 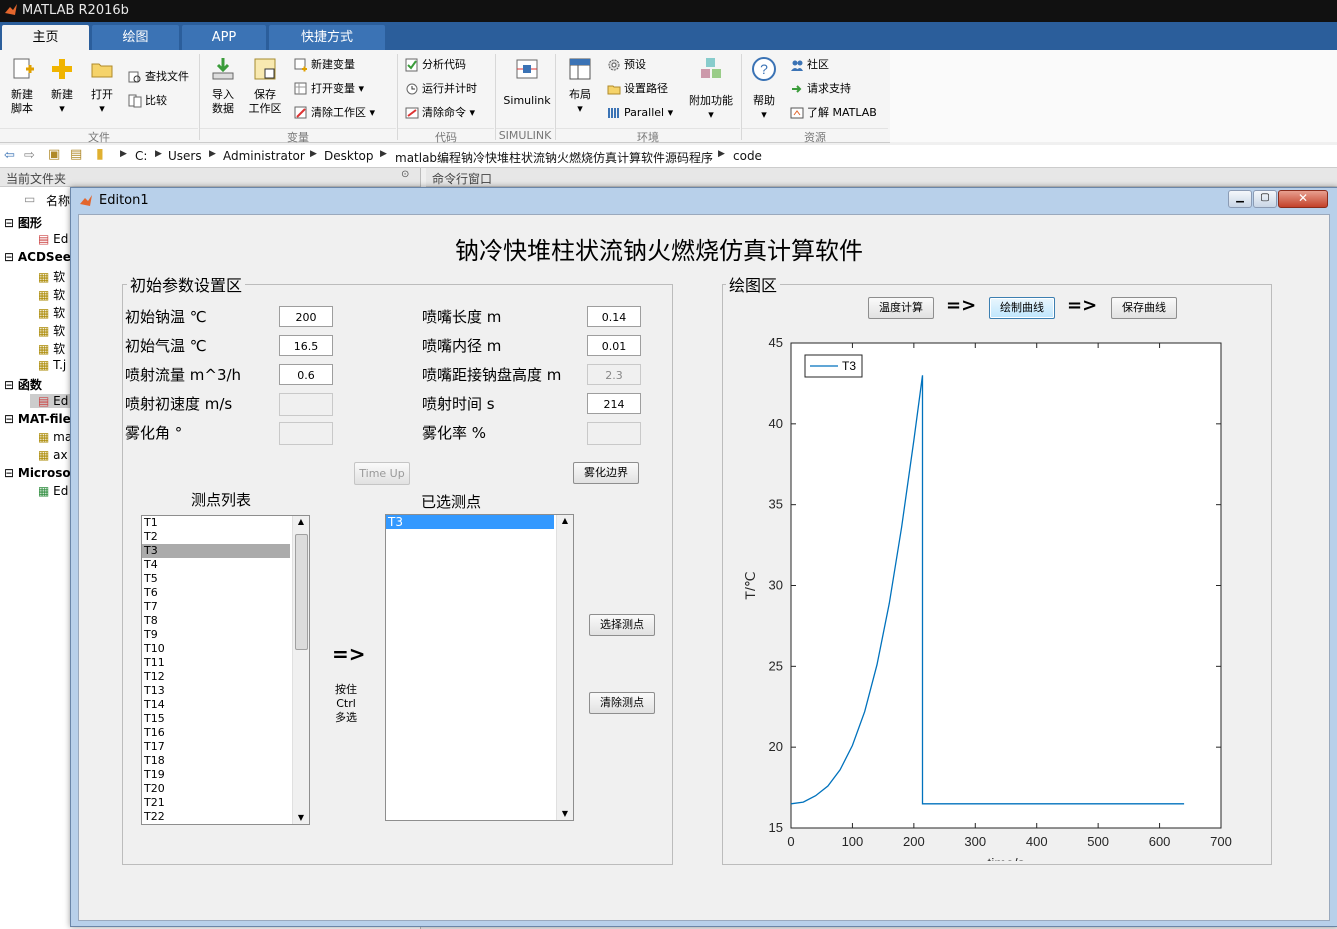 What do you see at coordinates (216, 719) in the screenshot?
I see `point-list-item: T15` at bounding box center [216, 719].